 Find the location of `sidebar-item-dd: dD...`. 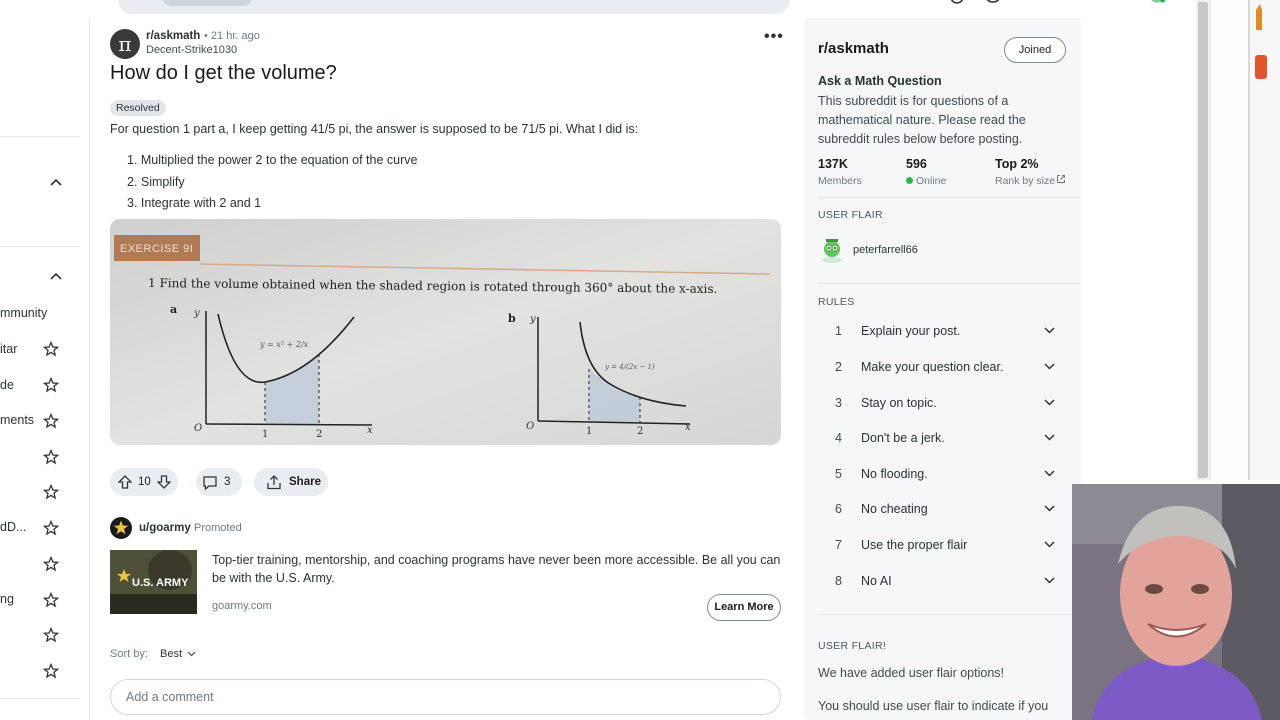

sidebar-item-dd: dD... is located at coordinates (13, 527).